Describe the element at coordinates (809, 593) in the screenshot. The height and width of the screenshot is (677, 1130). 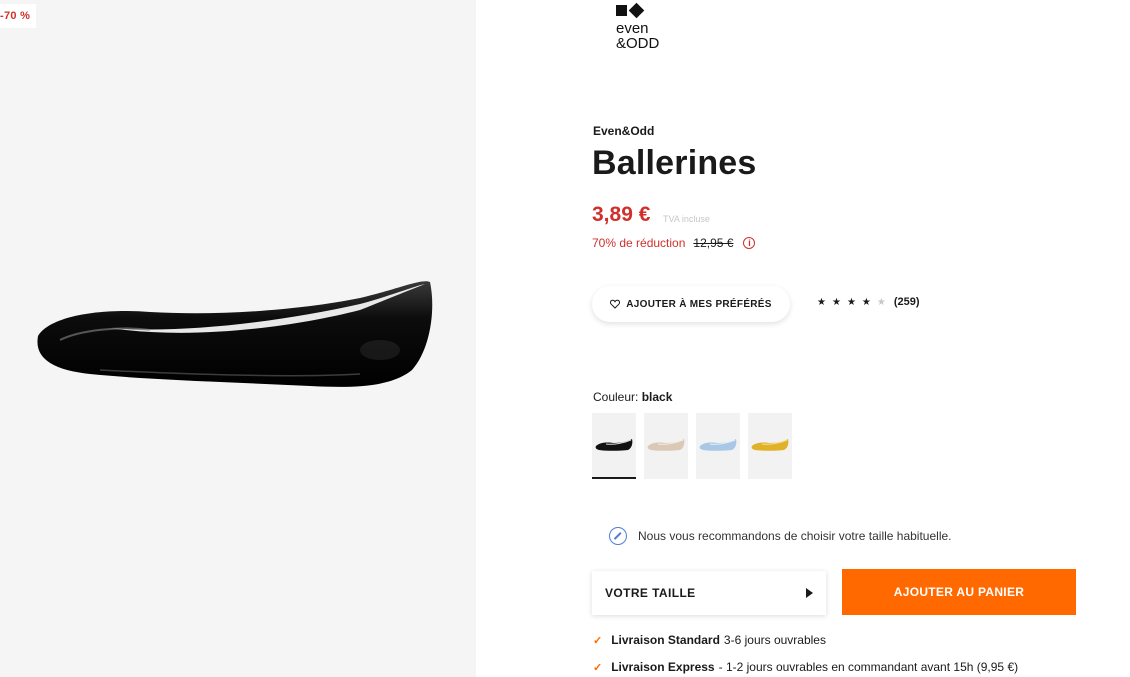
I see `chevron-right-icon` at that location.